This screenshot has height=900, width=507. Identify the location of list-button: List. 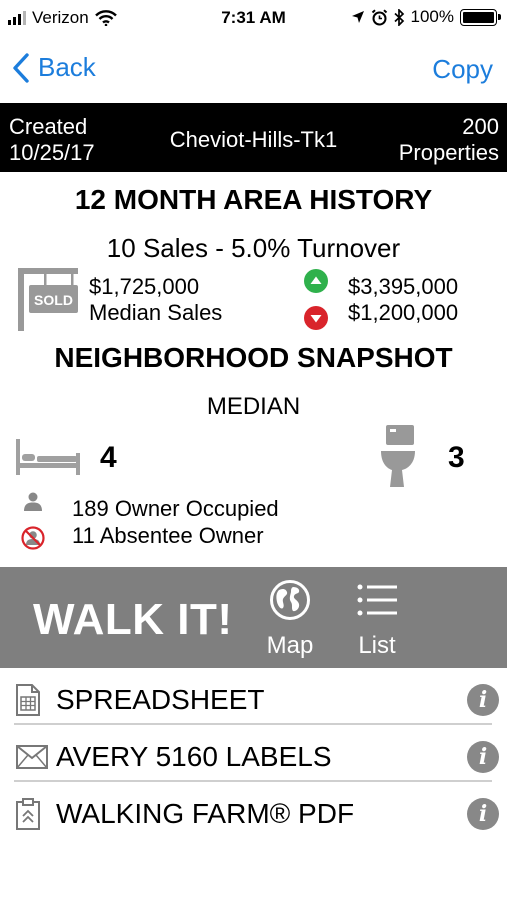
(377, 619).